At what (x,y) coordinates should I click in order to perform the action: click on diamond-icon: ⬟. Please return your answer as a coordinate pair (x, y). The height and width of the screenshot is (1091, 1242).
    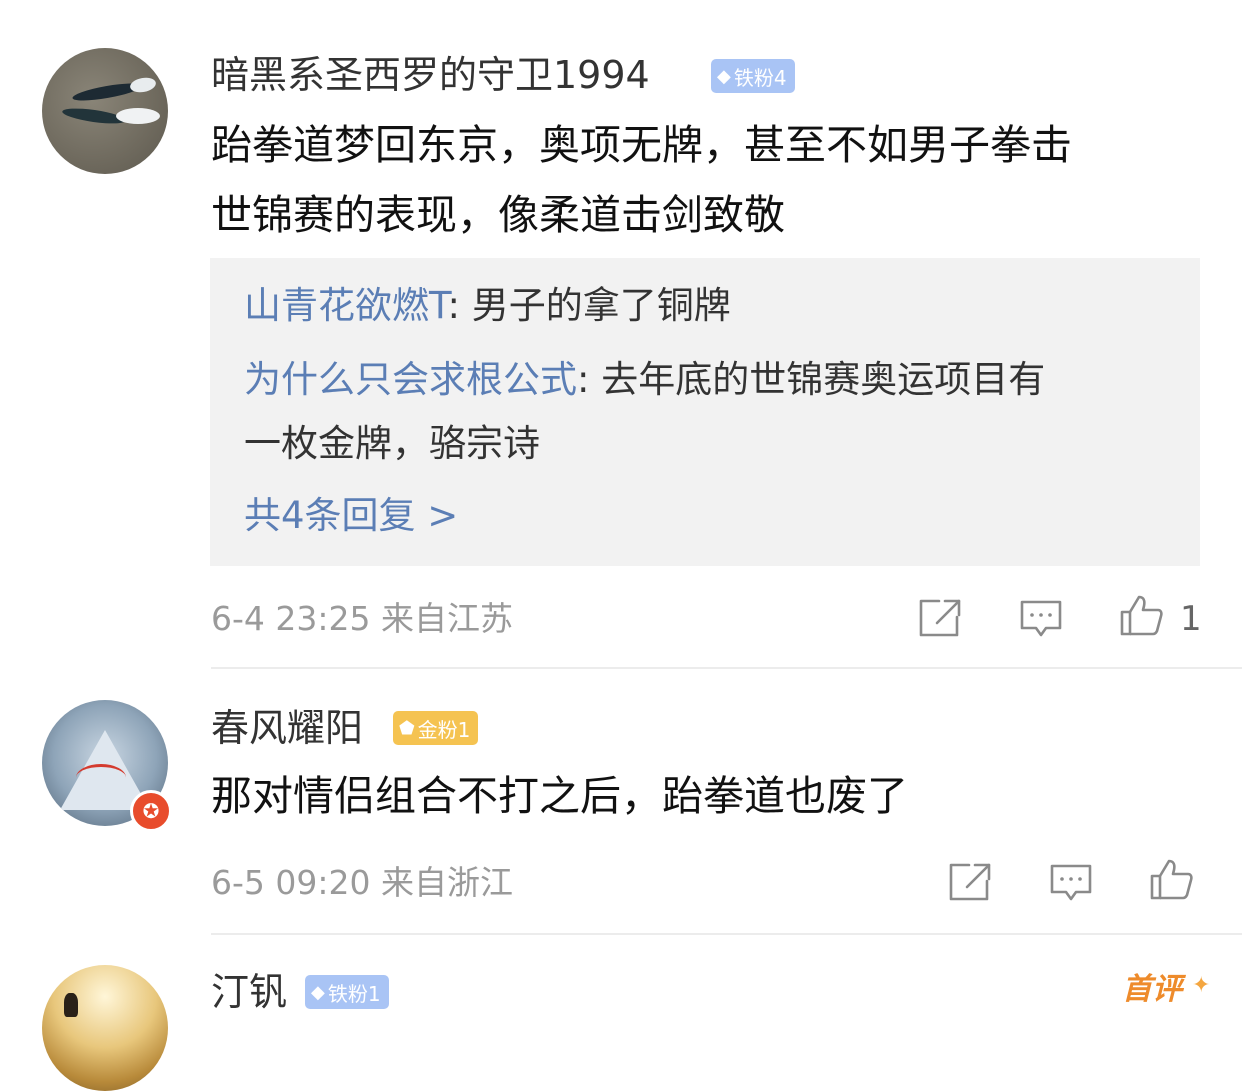
    Looking at the image, I should click on (407, 728).